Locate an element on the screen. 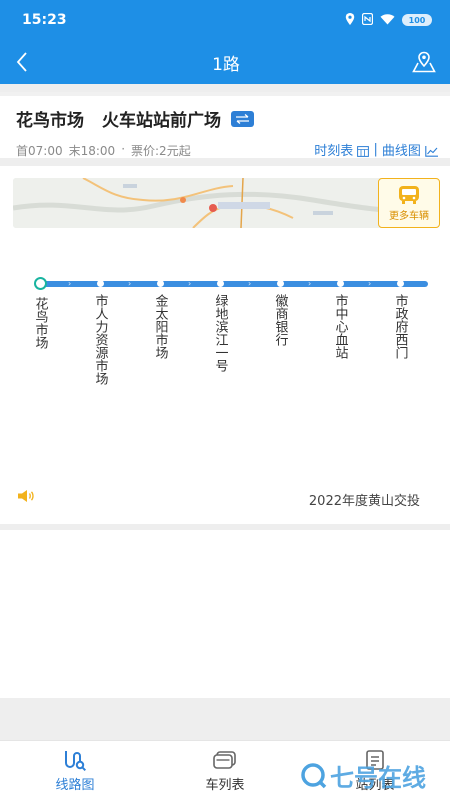 The width and height of the screenshot is (450, 800). route-meta: 首07:00 末18:00 · 票价:2元起 is located at coordinates (103, 150).